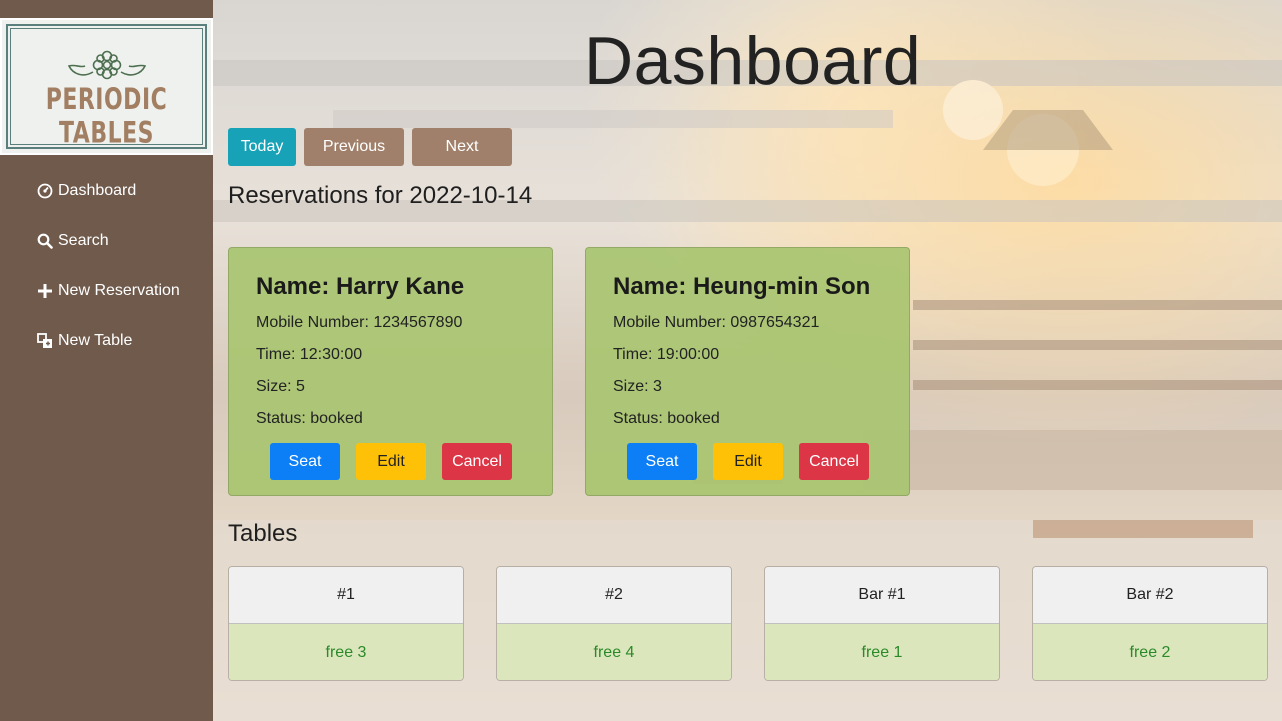 The height and width of the screenshot is (721, 1282). What do you see at coordinates (309, 354) in the screenshot?
I see `reservation-time: Time: 12:30:00` at bounding box center [309, 354].